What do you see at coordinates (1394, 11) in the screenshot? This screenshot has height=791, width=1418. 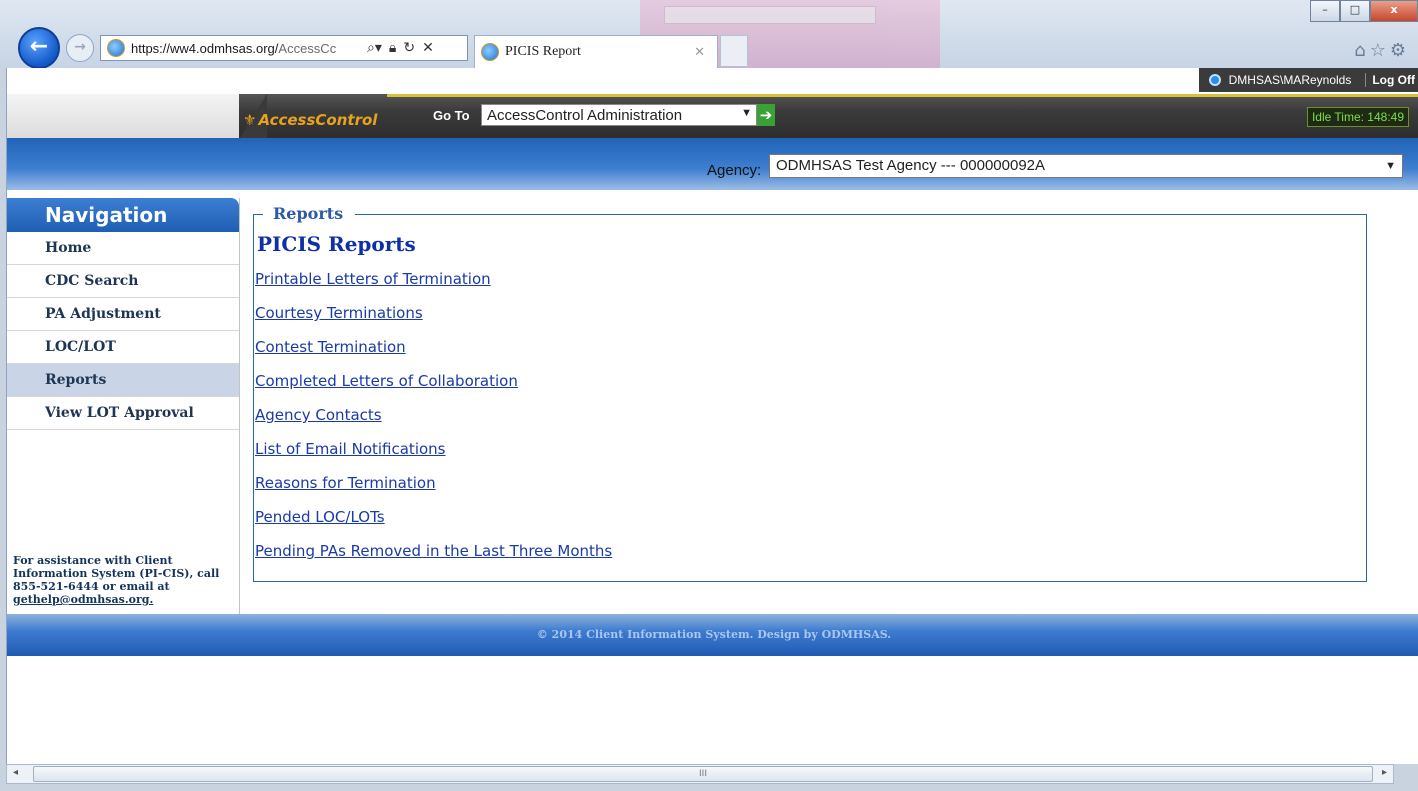 I see `close-window-icon: x` at bounding box center [1394, 11].